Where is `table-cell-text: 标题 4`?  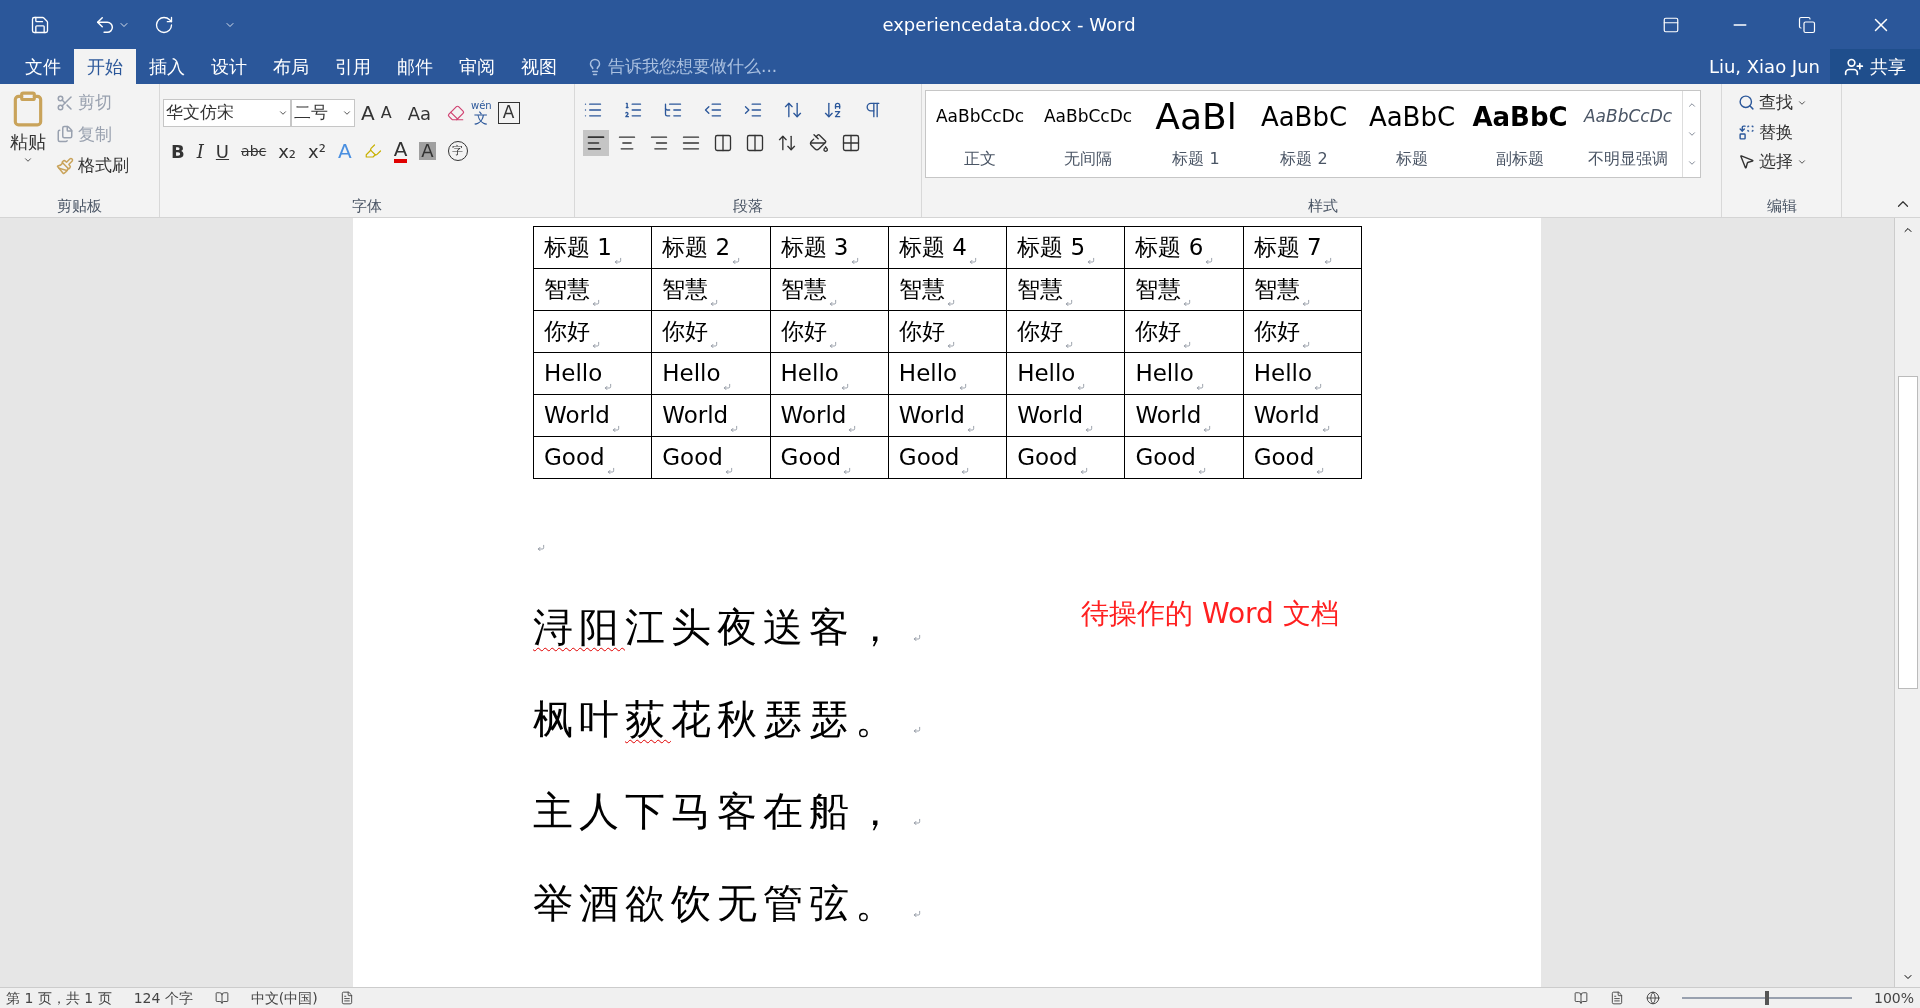 table-cell-text: 标题 4 is located at coordinates (932, 248).